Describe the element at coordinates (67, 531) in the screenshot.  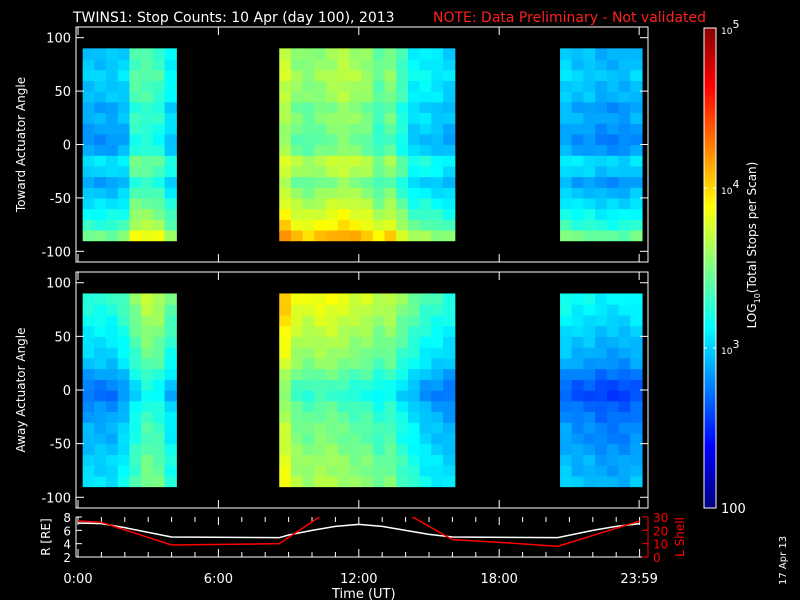
I see `r-tick-label: 6` at that location.